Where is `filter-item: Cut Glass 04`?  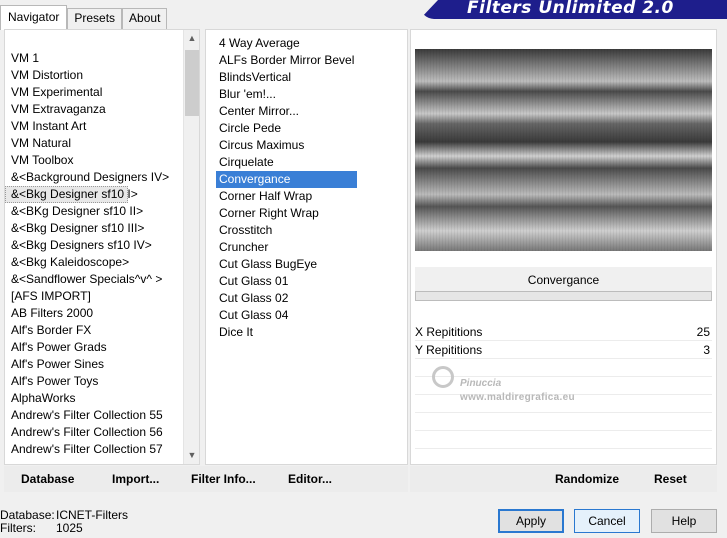 filter-item: Cut Glass 04 is located at coordinates (286, 315).